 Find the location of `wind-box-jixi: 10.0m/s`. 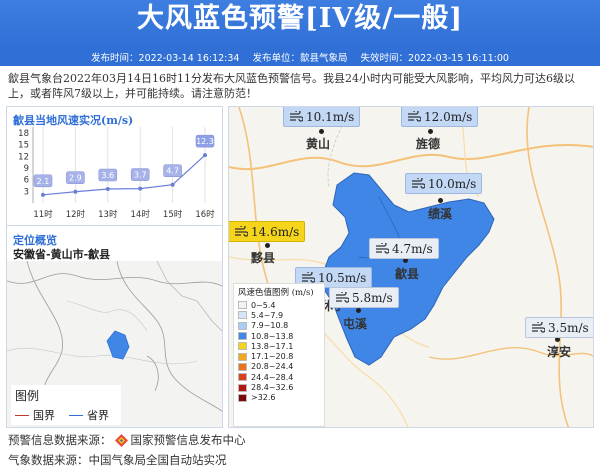

wind-box-jixi: 10.0m/s is located at coordinates (444, 183).